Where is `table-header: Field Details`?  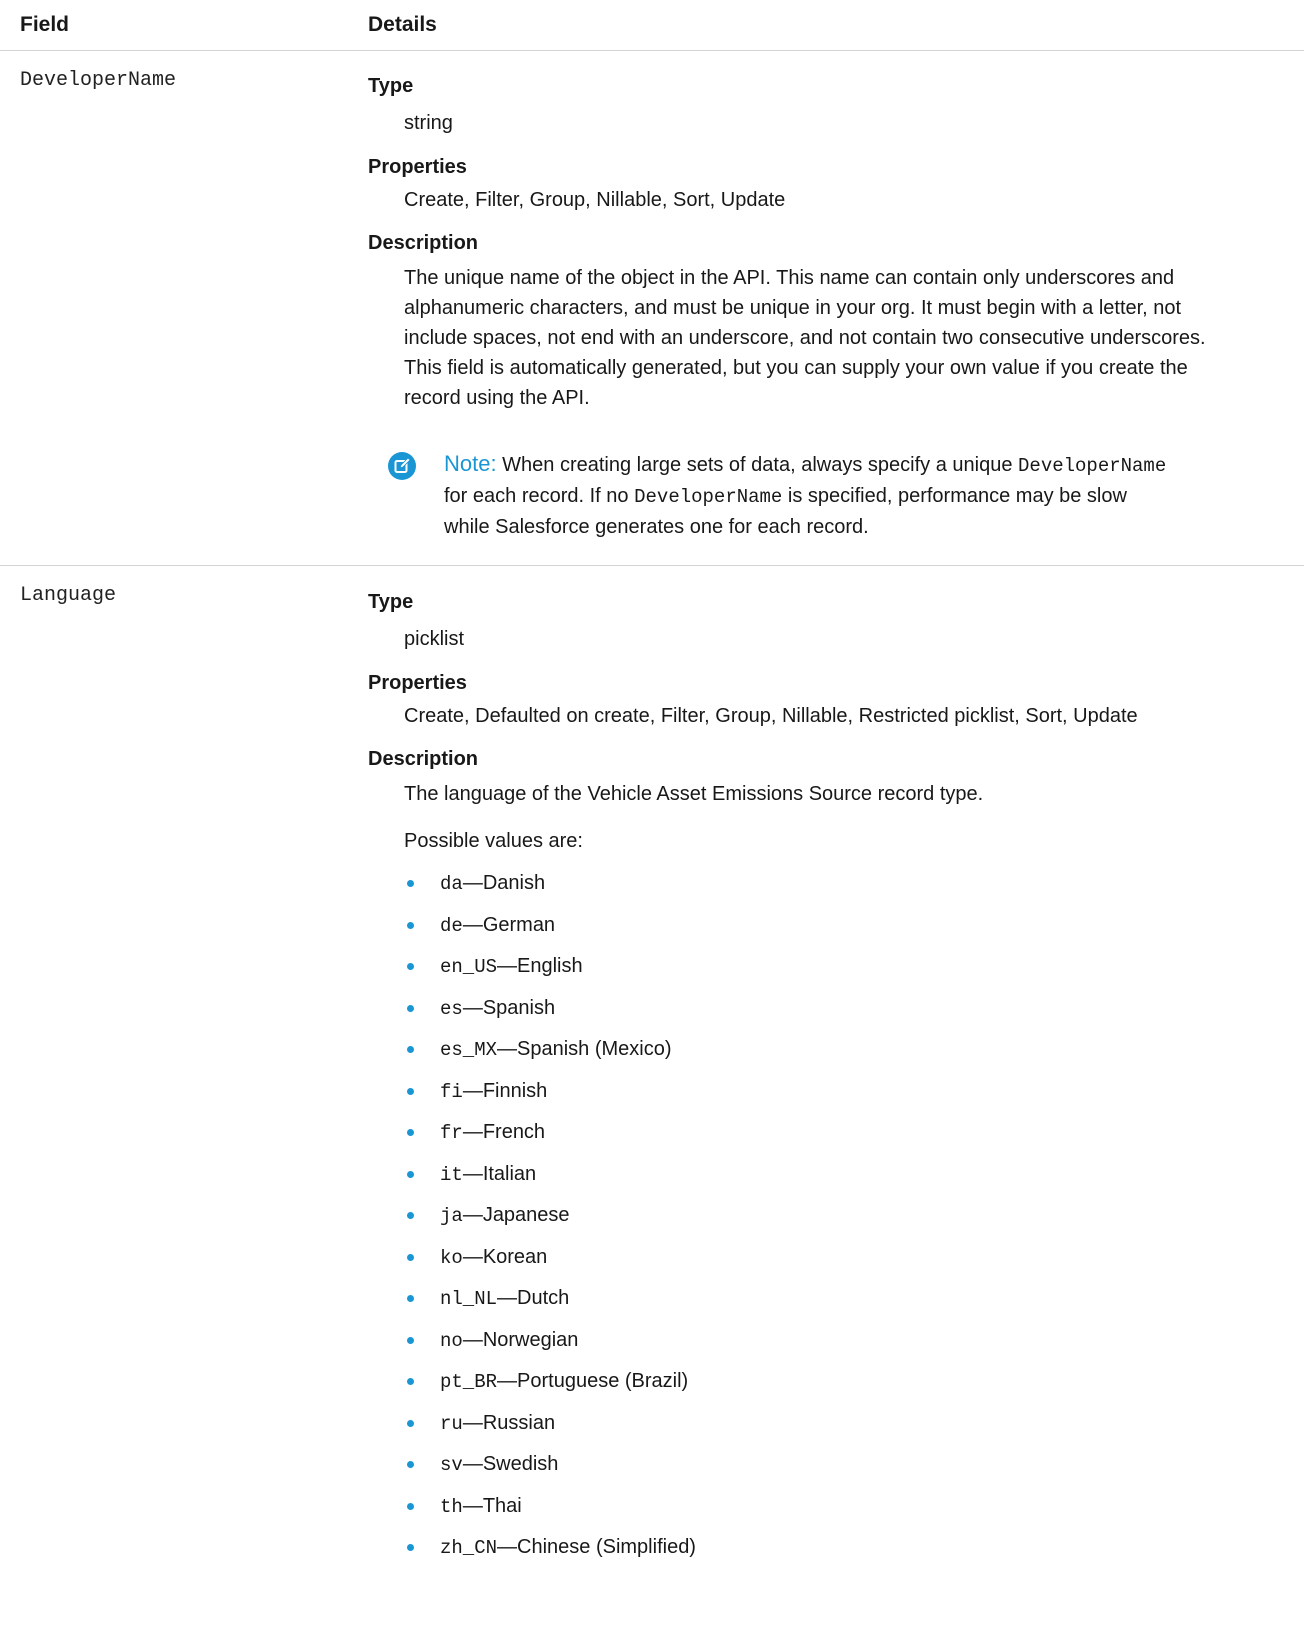
table-header: Field Details is located at coordinates (652, 25).